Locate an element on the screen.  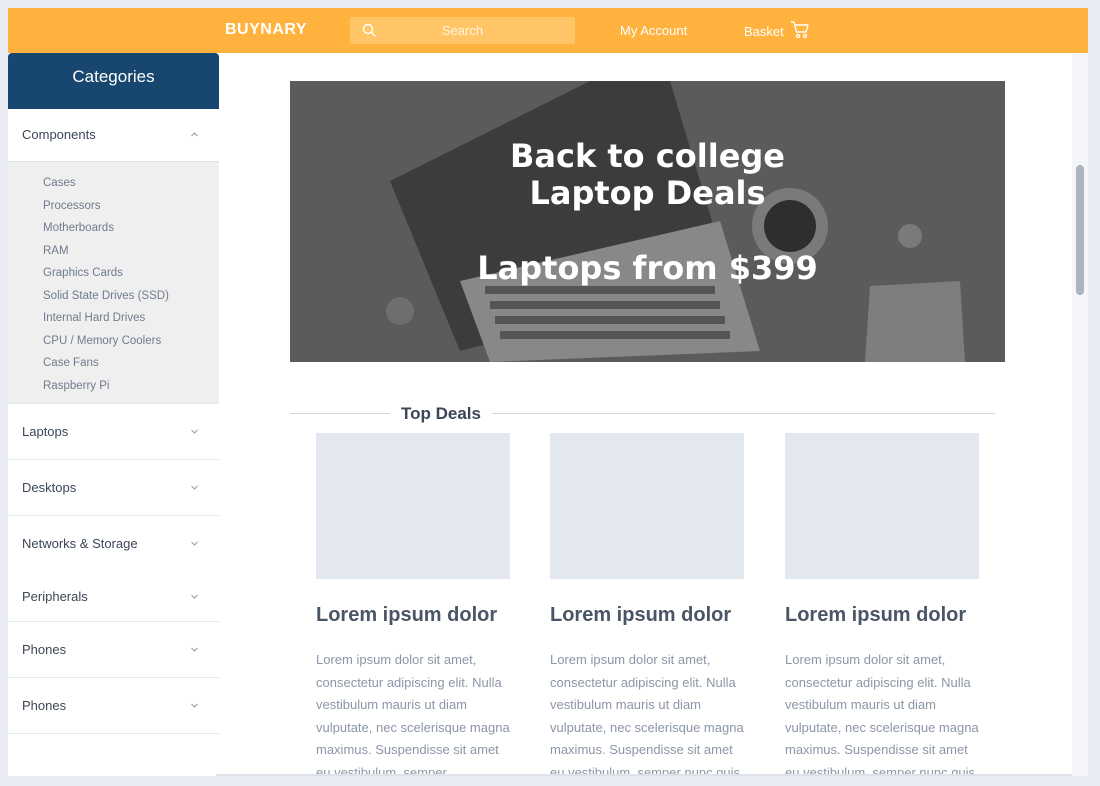
basket-link: Basket is located at coordinates (776, 29).